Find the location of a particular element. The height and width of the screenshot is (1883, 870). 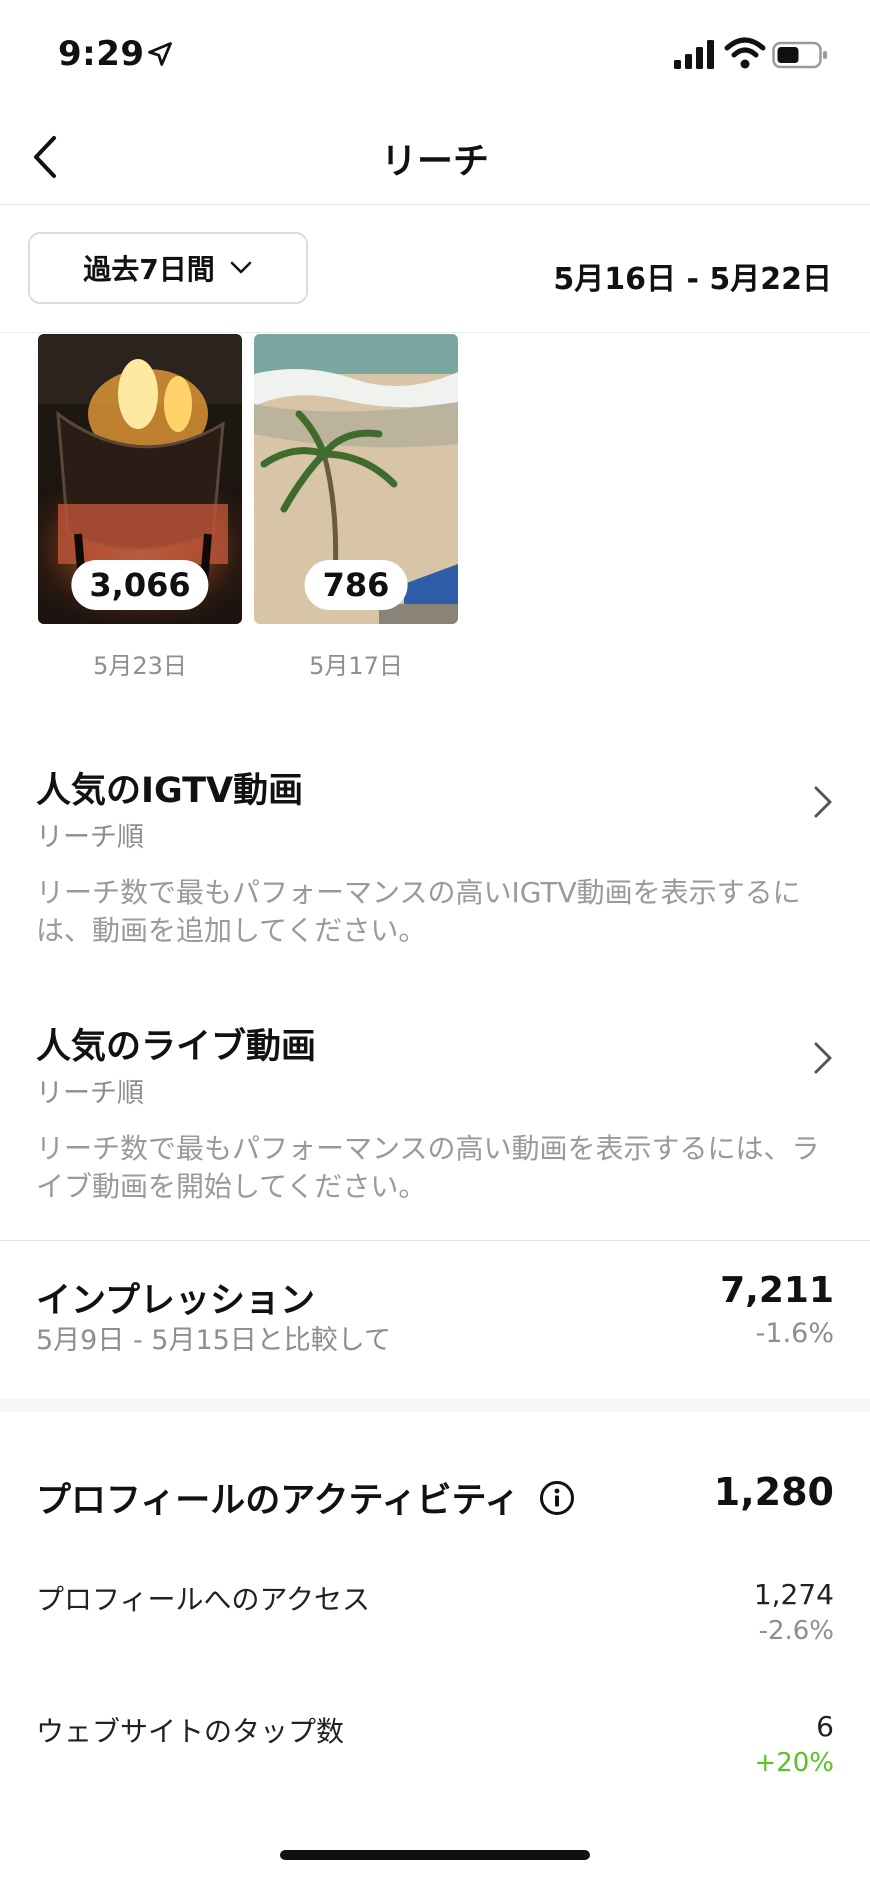

profile-visits-value: 1,274 is located at coordinates (793, 1594).